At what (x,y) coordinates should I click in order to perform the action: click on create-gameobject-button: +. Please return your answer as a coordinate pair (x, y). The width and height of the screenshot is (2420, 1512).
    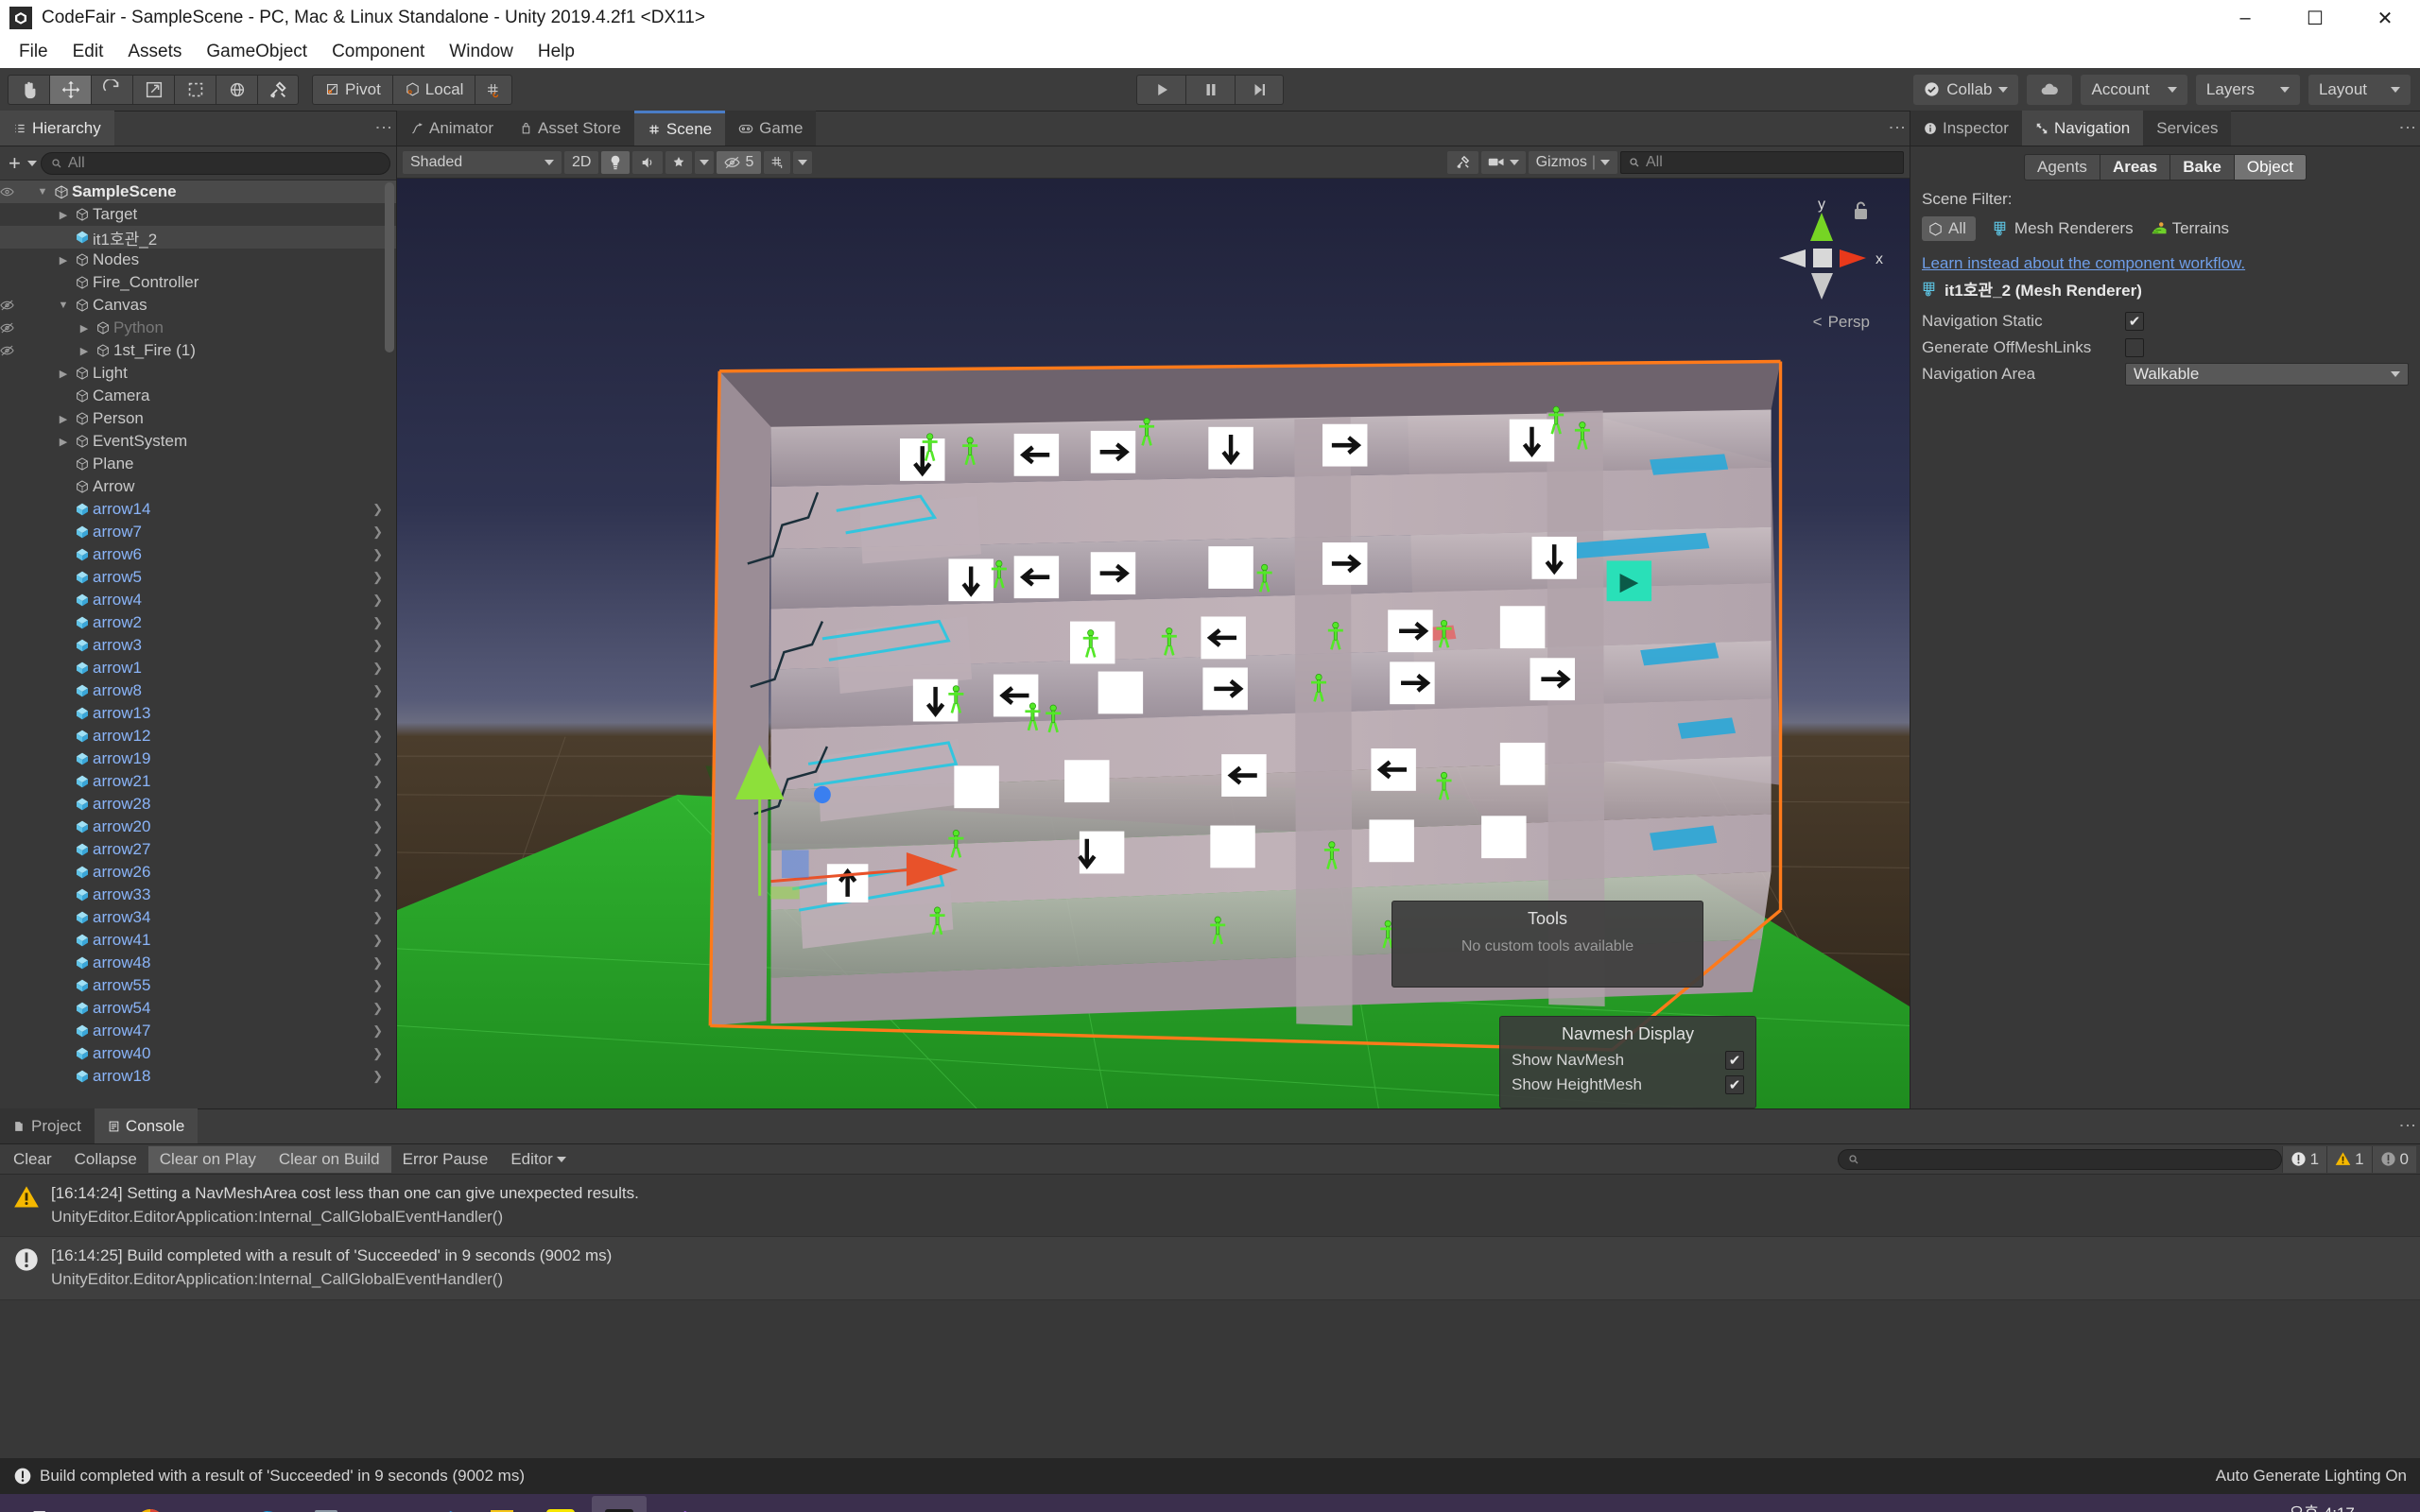
    Looking at the image, I should click on (15, 163).